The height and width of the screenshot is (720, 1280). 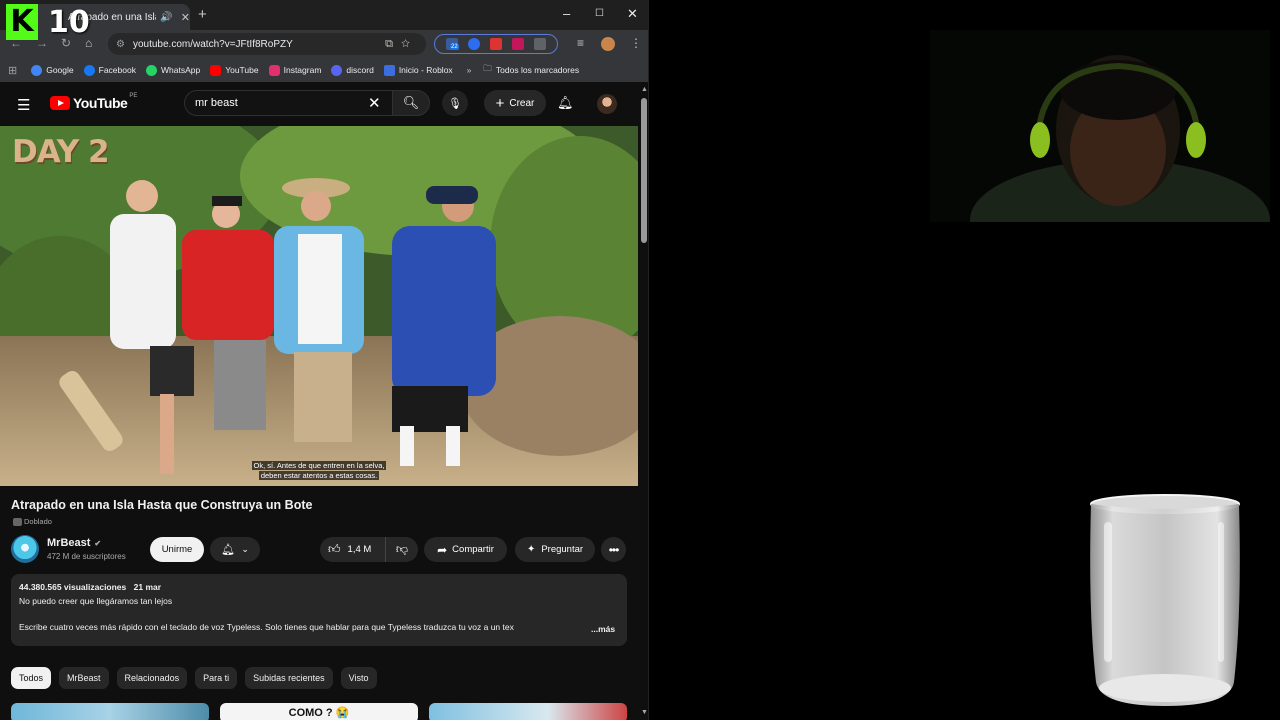 I want to click on extension-icon: 22, so click(x=452, y=44).